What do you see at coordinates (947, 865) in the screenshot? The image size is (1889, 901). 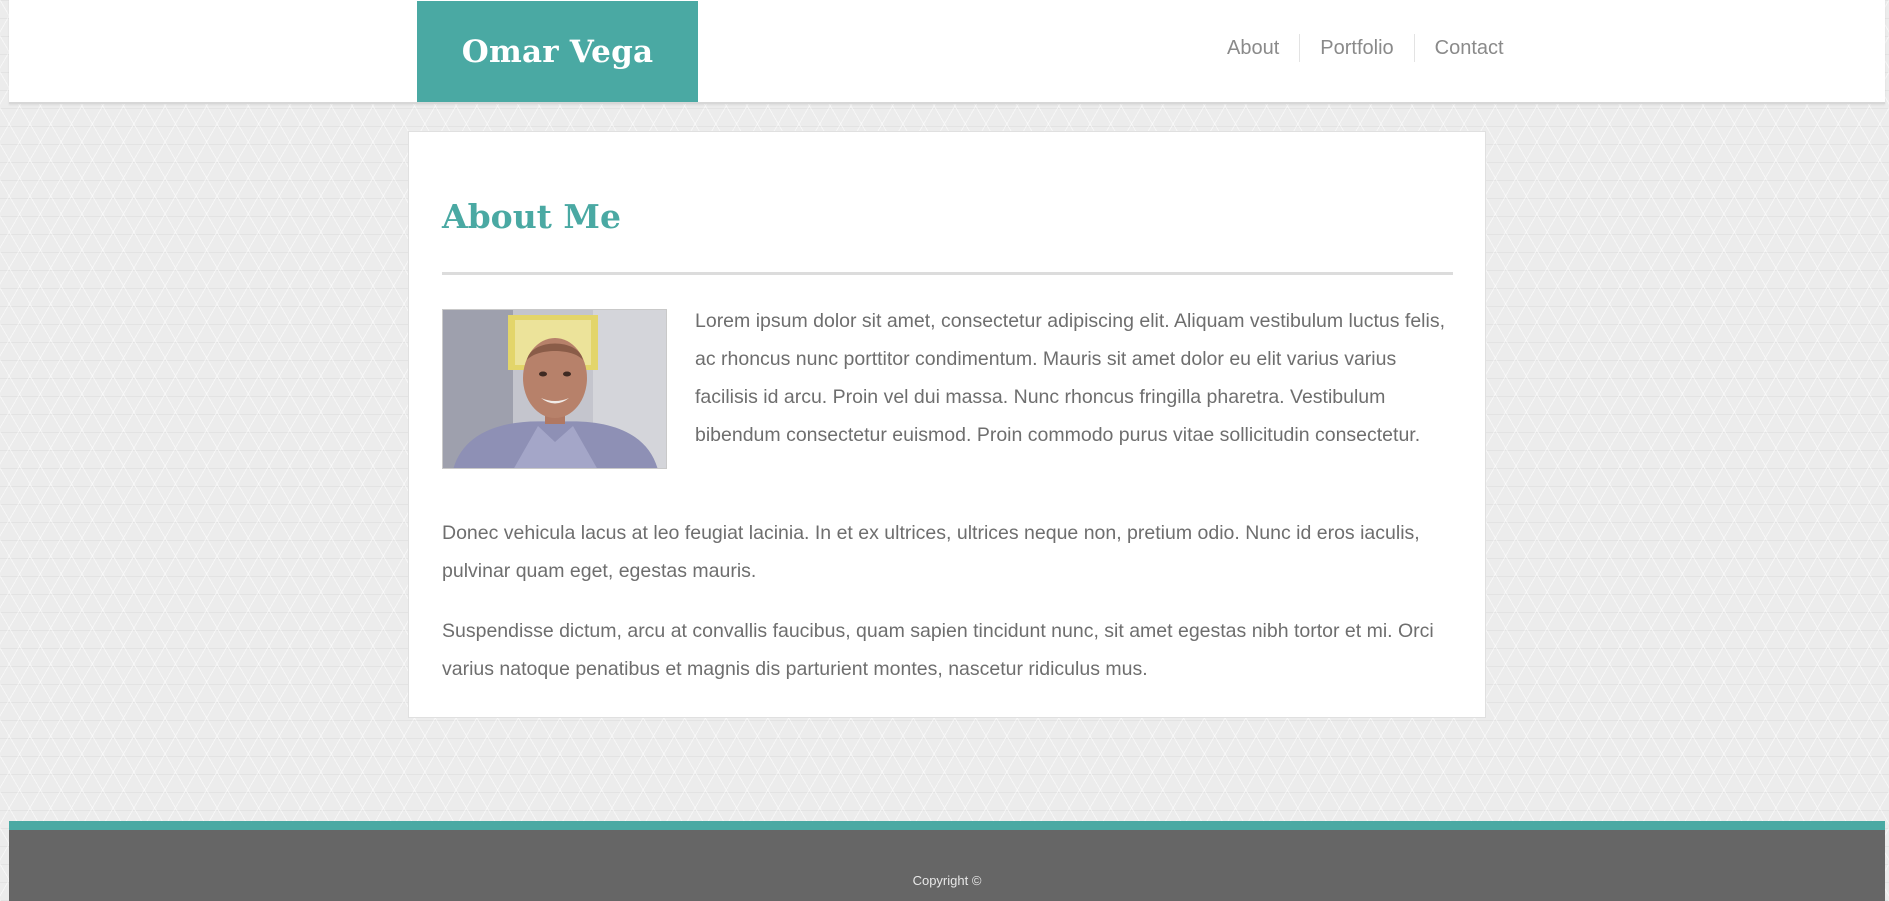 I see `site-footer: Copyright ©` at bounding box center [947, 865].